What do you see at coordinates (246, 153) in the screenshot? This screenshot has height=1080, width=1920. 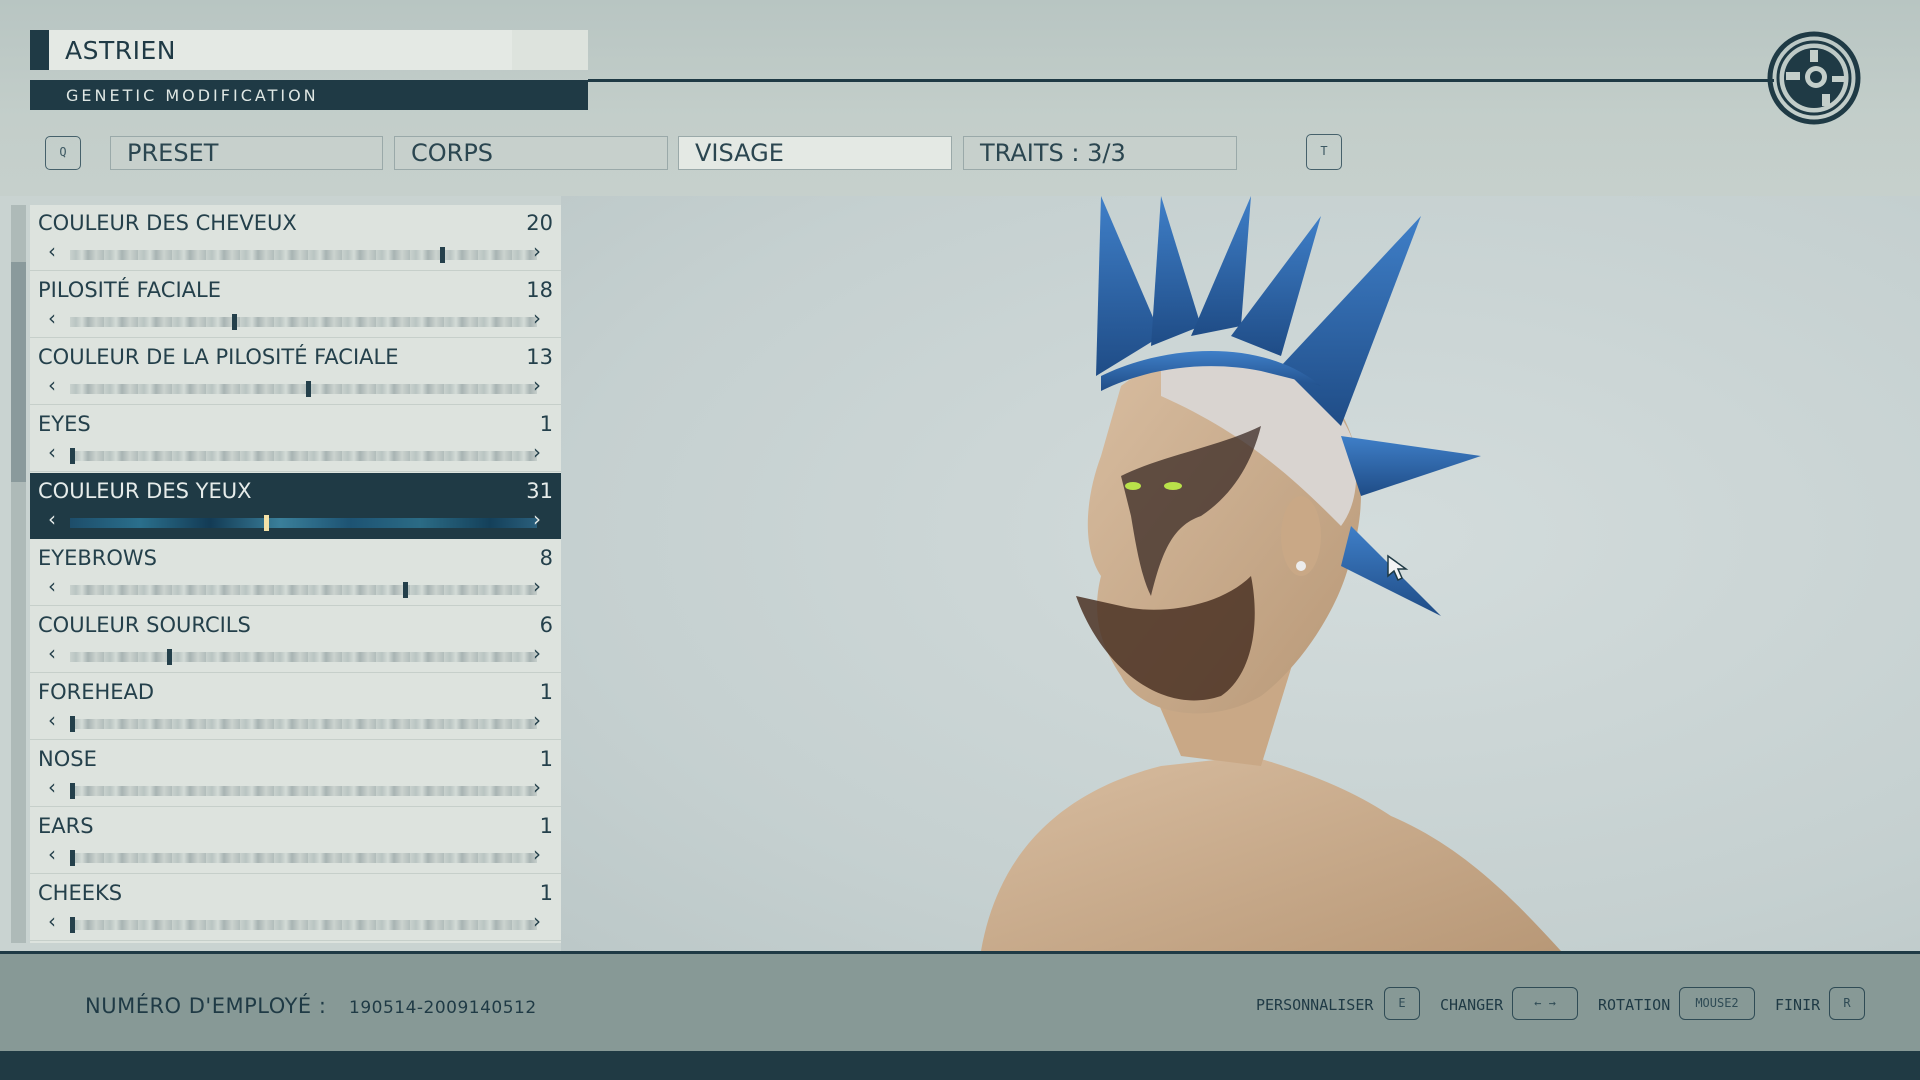 I see `tab-preset: PRESET` at bounding box center [246, 153].